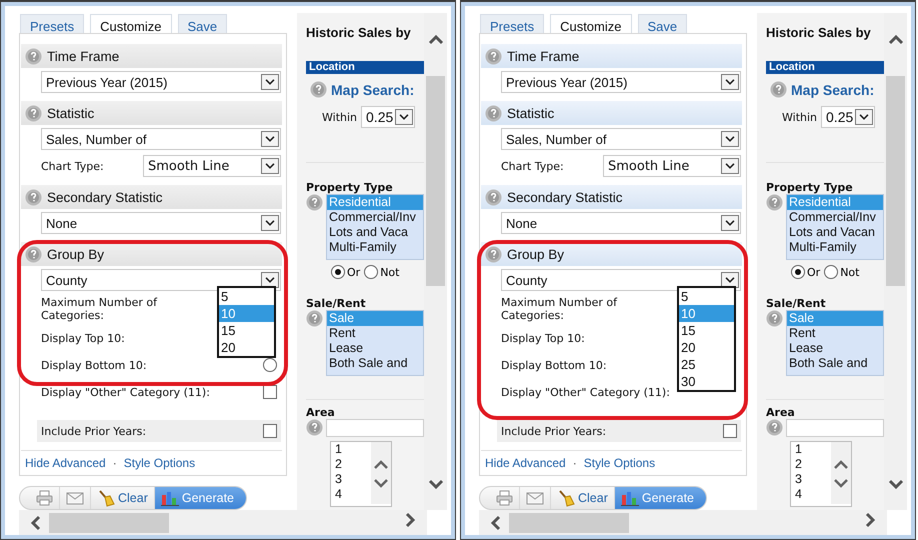  What do you see at coordinates (151, 254) in the screenshot?
I see `section-header: Group By` at bounding box center [151, 254].